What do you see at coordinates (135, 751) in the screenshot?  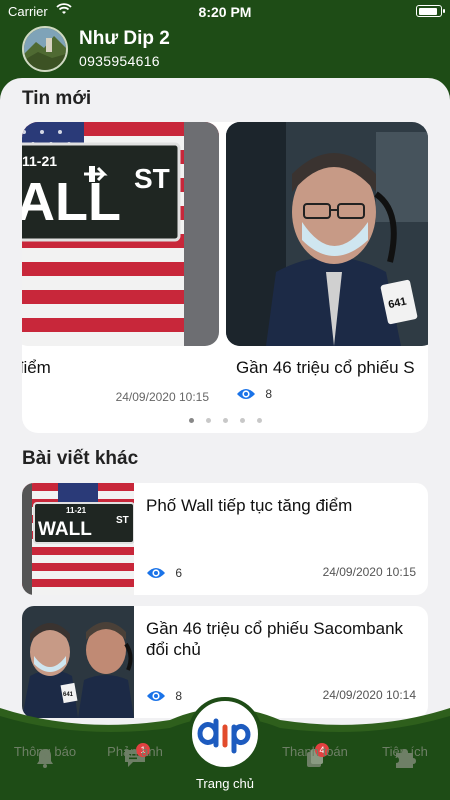 I see `nav-item-feedback: Phản ánh` at bounding box center [135, 751].